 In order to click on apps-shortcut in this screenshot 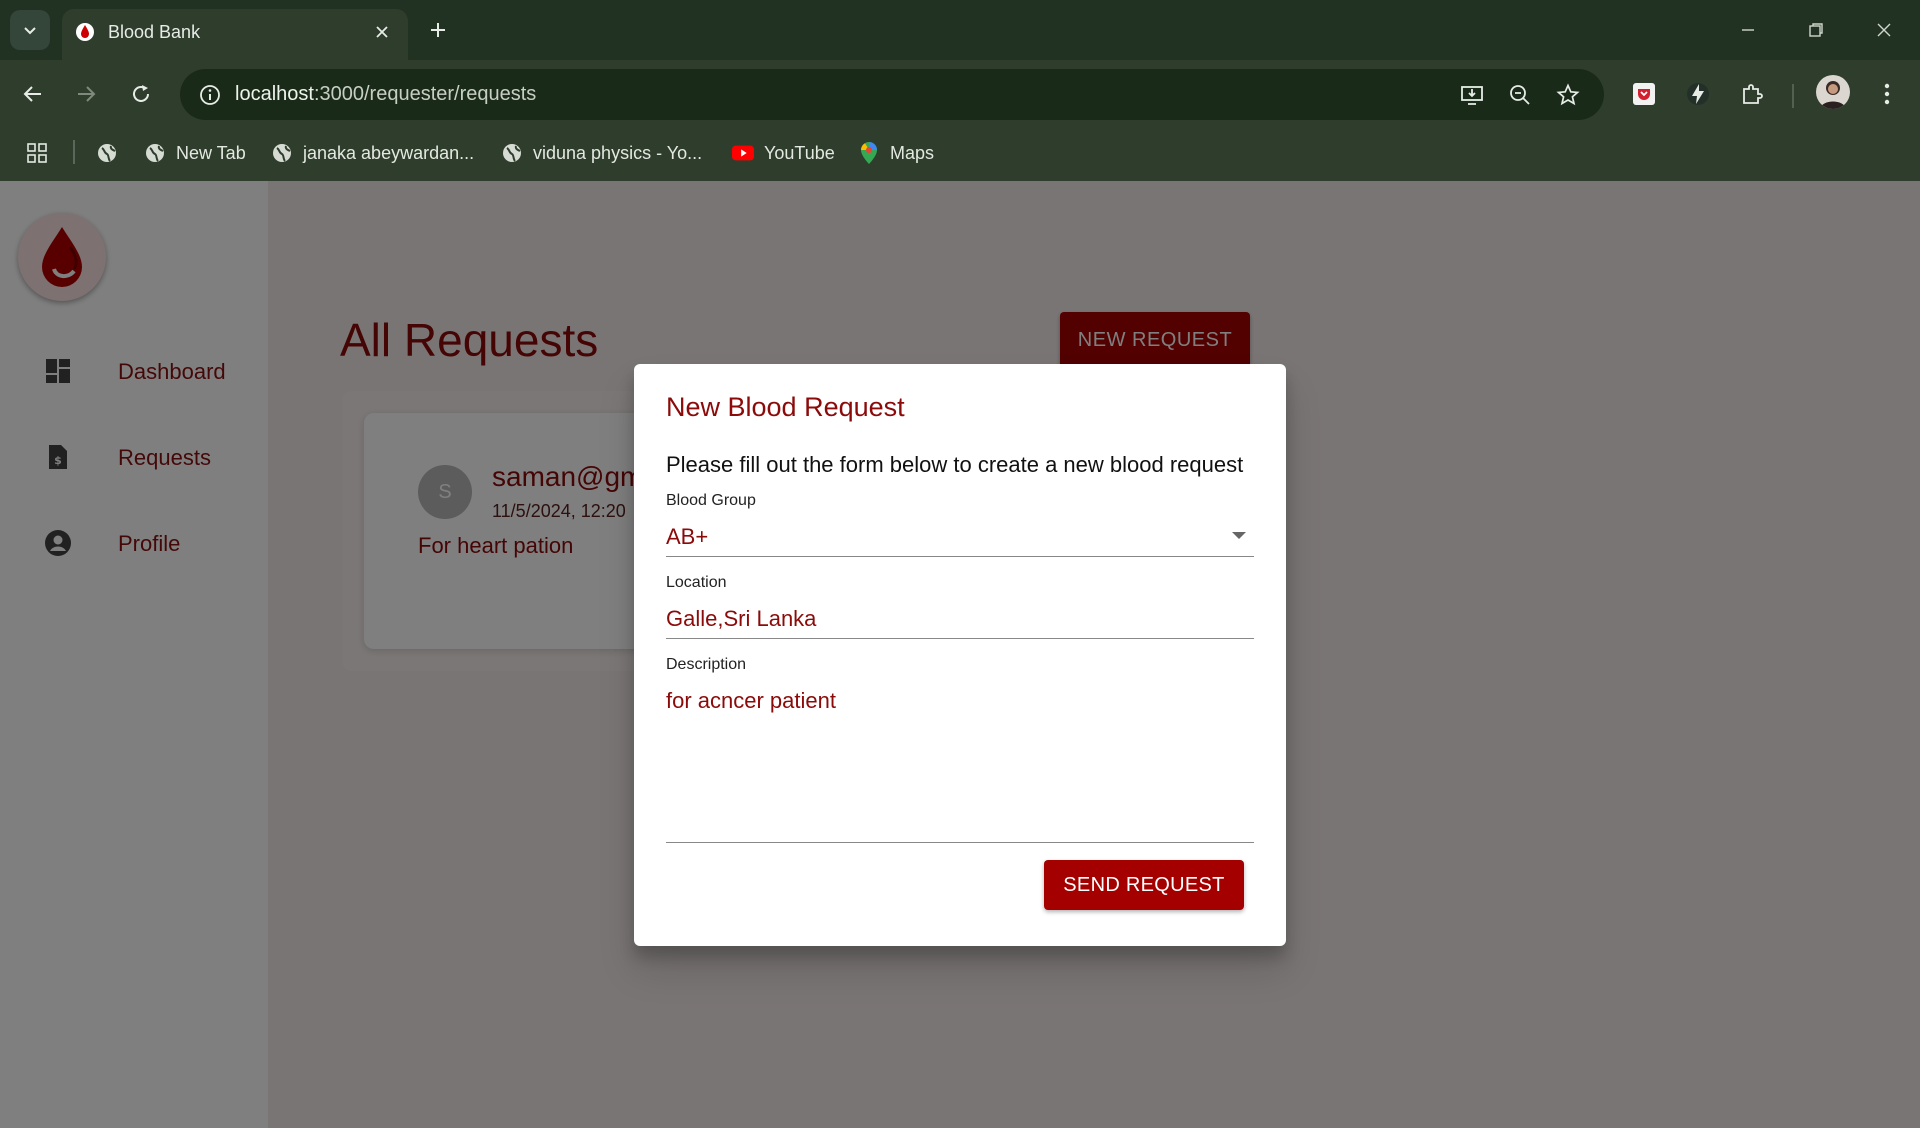, I will do `click(42, 153)`.